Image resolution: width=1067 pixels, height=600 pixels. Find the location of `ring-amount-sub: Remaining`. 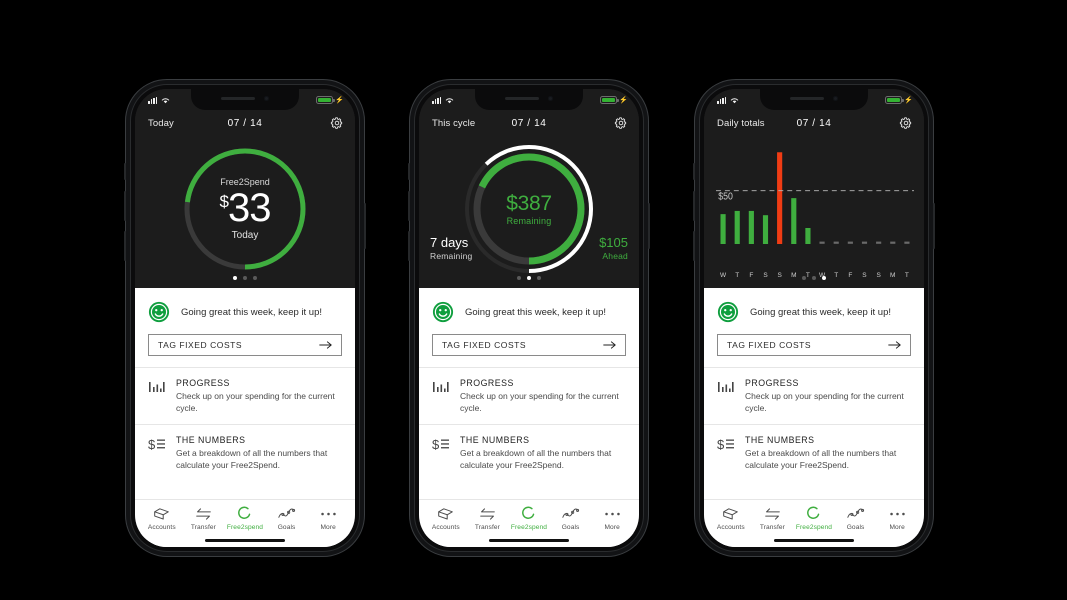

ring-amount-sub: Remaining is located at coordinates (529, 220).